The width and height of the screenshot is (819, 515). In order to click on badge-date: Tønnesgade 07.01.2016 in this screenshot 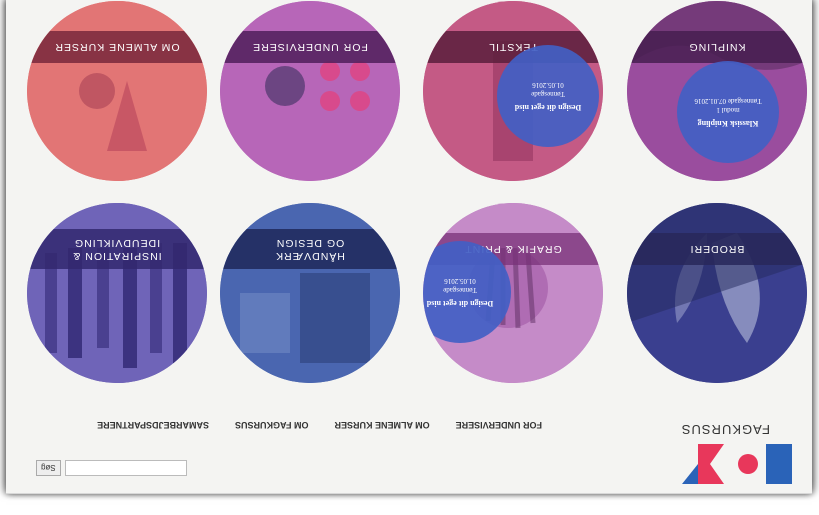, I will do `click(728, 101)`.